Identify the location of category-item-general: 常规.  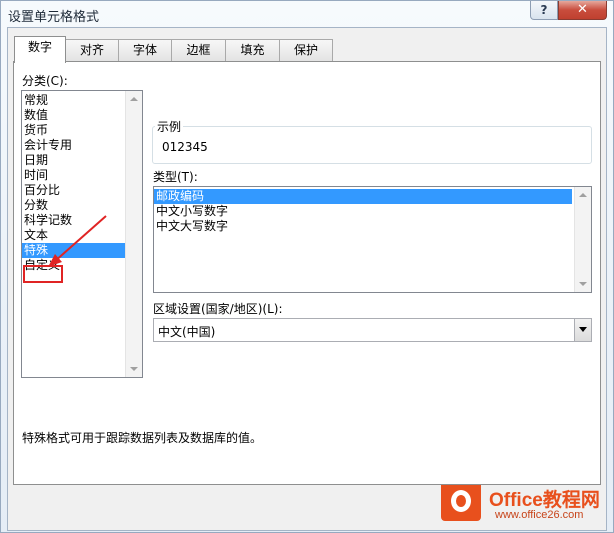
(82, 100).